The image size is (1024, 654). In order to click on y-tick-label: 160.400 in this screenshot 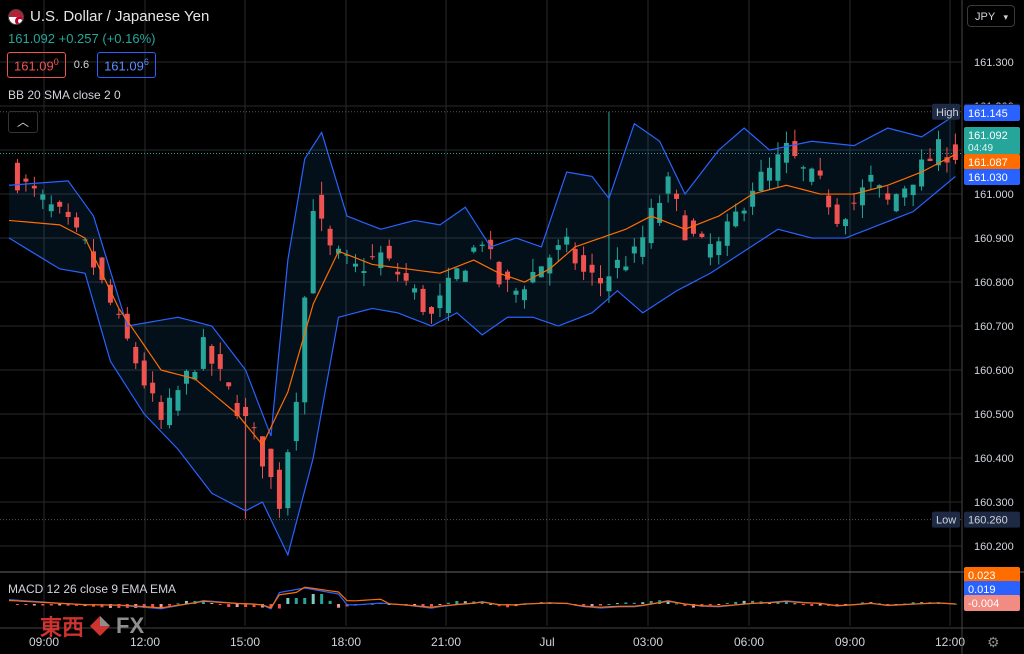, I will do `click(994, 459)`.